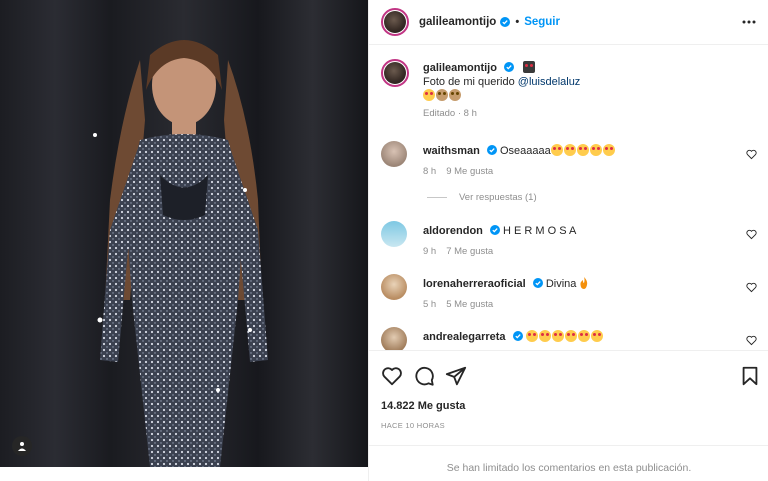 The image size is (768, 481). Describe the element at coordinates (395, 22) in the screenshot. I see `author-avatar` at that location.